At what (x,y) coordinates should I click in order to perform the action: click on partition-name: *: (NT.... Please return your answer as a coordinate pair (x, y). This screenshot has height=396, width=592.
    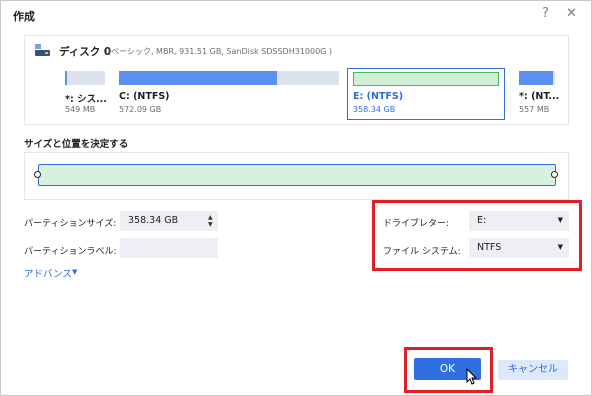
    Looking at the image, I should click on (539, 96).